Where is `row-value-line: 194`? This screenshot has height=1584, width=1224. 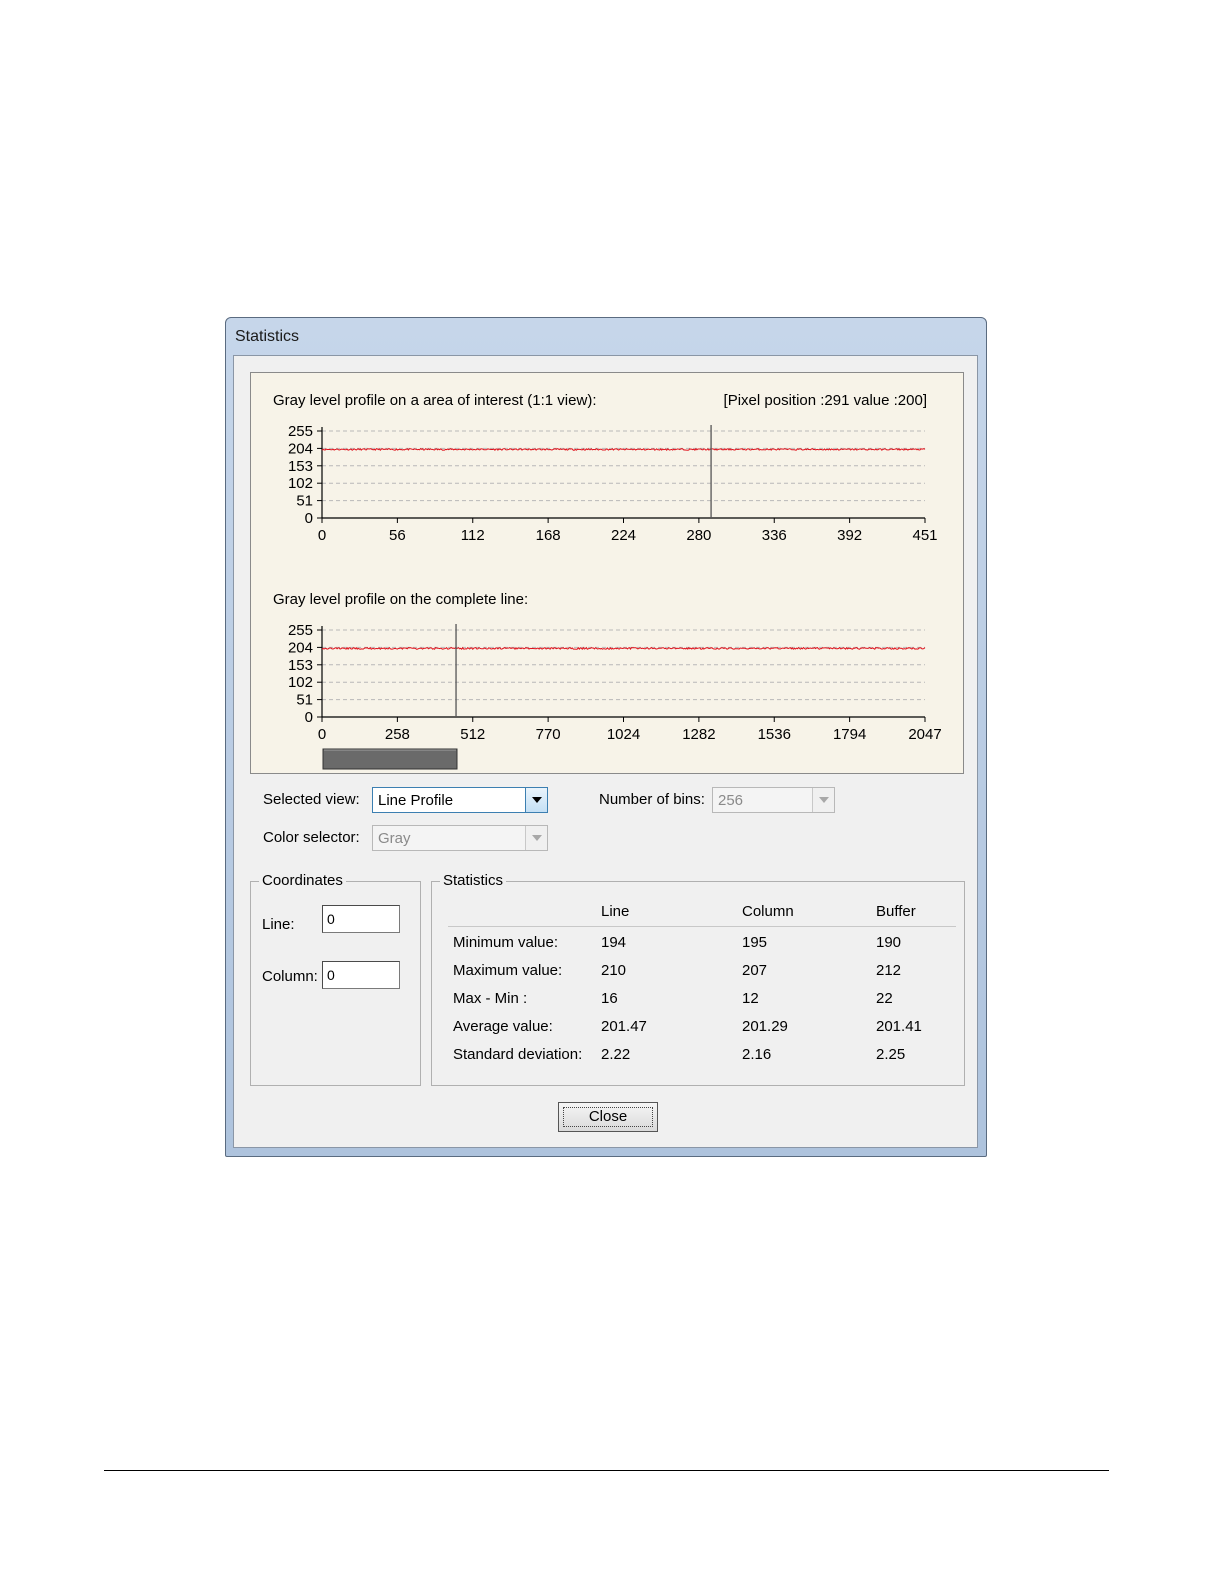
row-value-line: 194 is located at coordinates (614, 942).